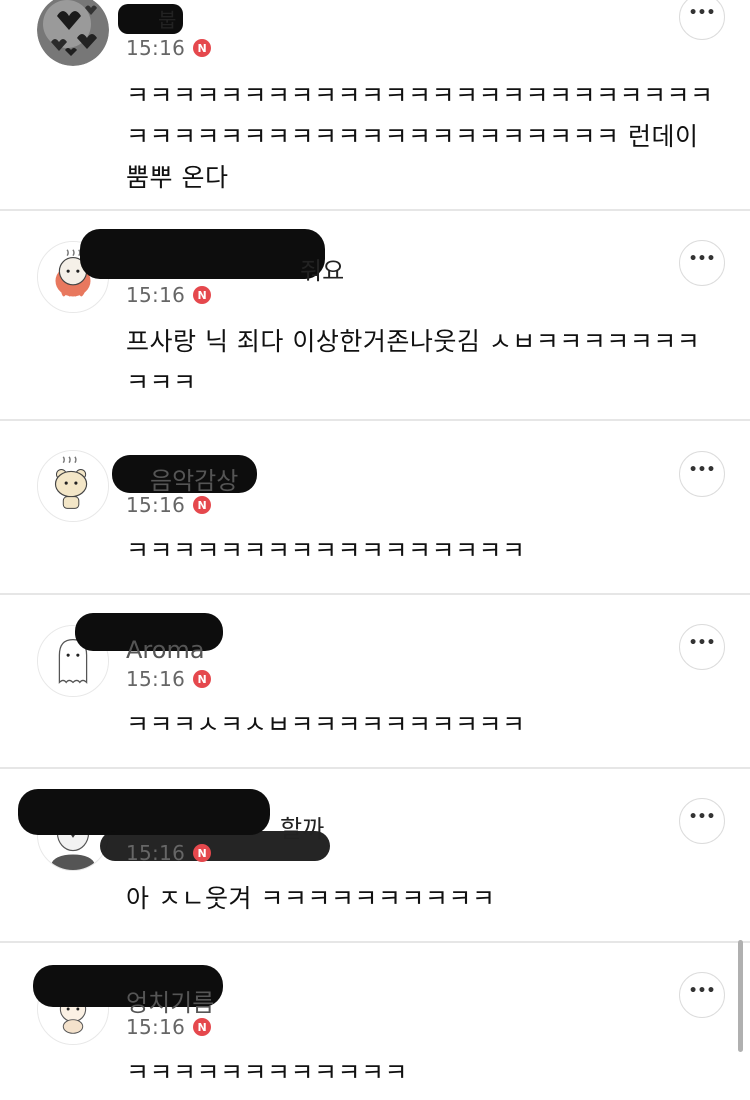 The image size is (750, 1100). What do you see at coordinates (267, 1072) in the screenshot?
I see `comment-text: ㅋㅋㅋㅋㅋㅋㅋㅋㅋㅋㅋㅋ` at bounding box center [267, 1072].